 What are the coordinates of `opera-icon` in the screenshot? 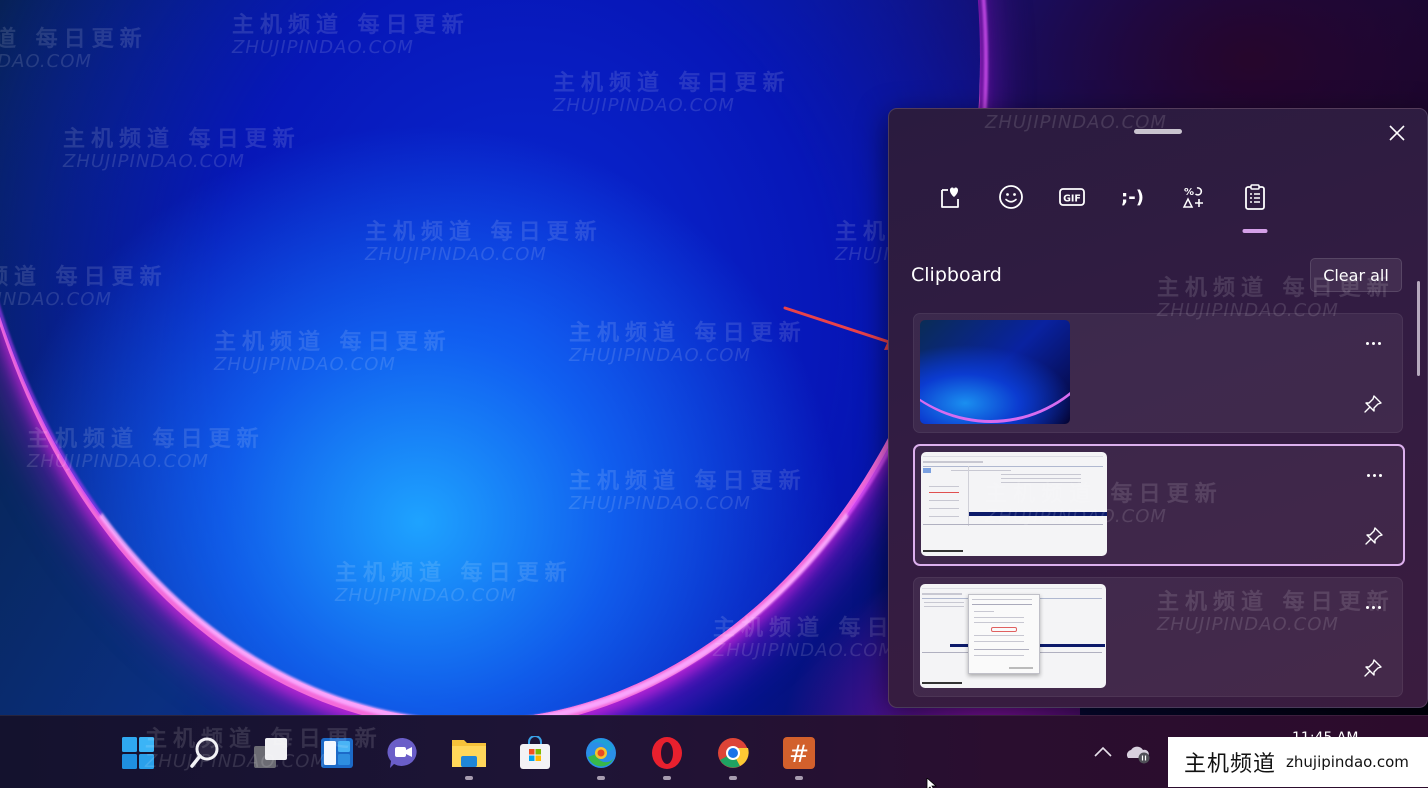 It's located at (667, 753).